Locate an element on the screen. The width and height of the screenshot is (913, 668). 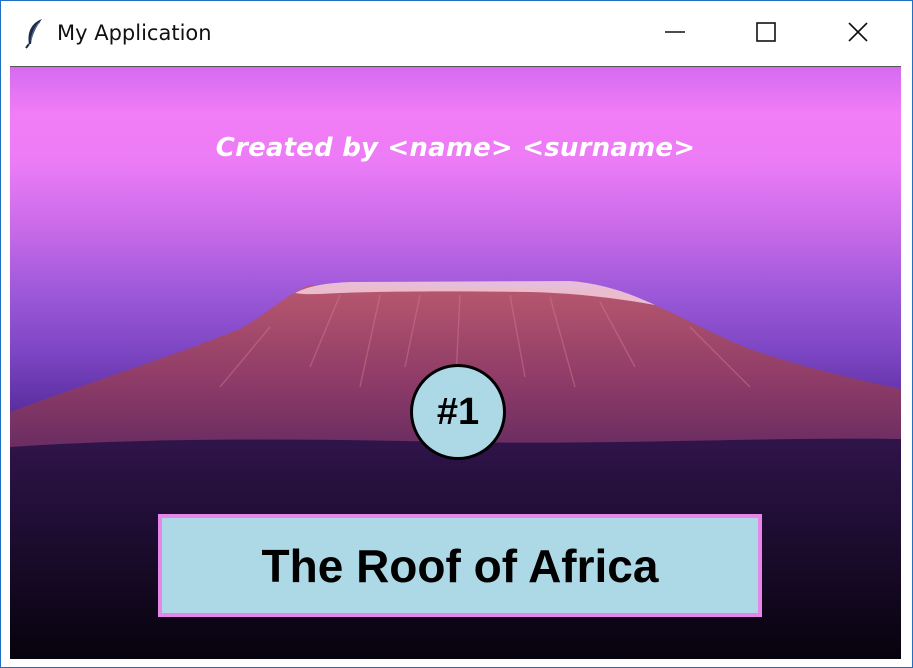
close-icon is located at coordinates (858, 32).